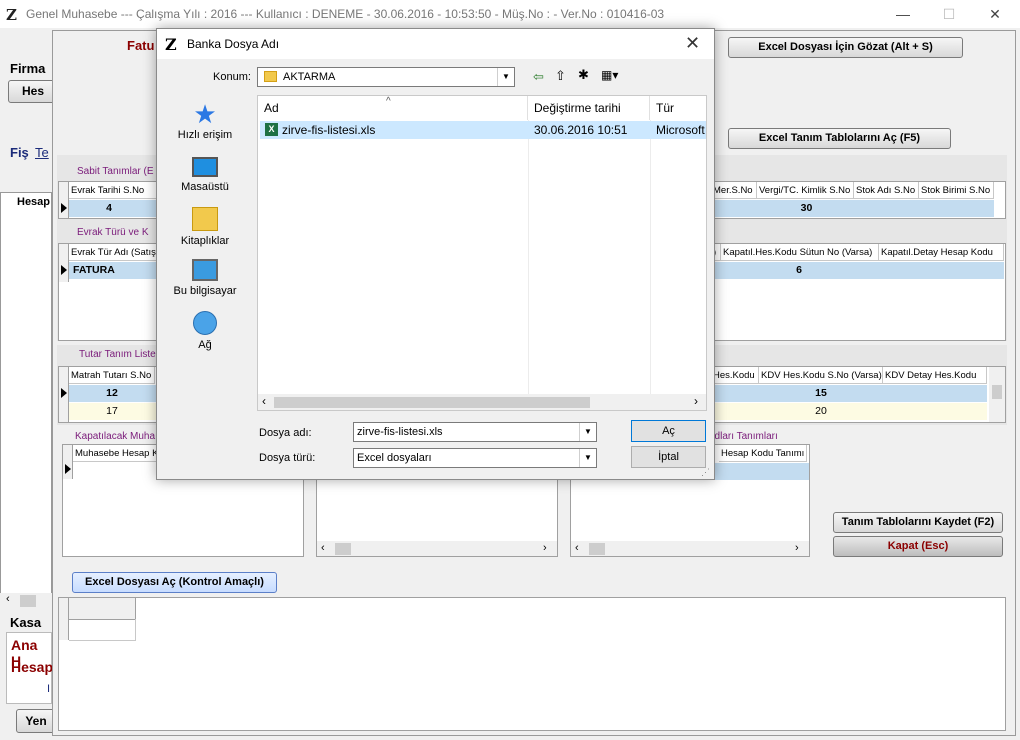  Describe the element at coordinates (109, 208) in the screenshot. I see `grid-cell: 4` at that location.